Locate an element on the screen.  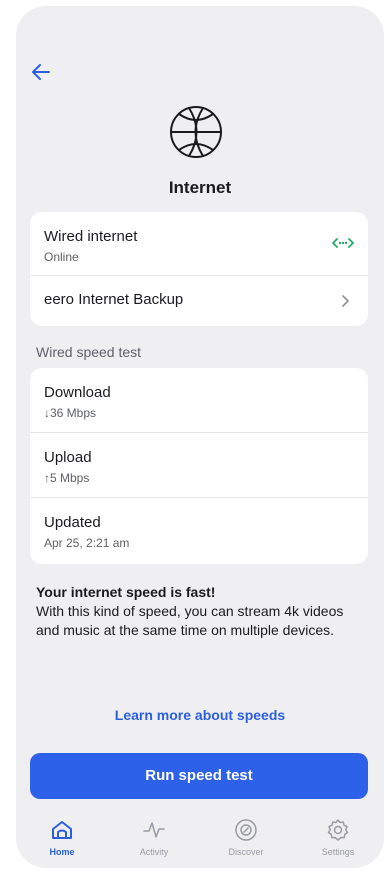
tab-settings: Settings is located at coordinates (338, 839).